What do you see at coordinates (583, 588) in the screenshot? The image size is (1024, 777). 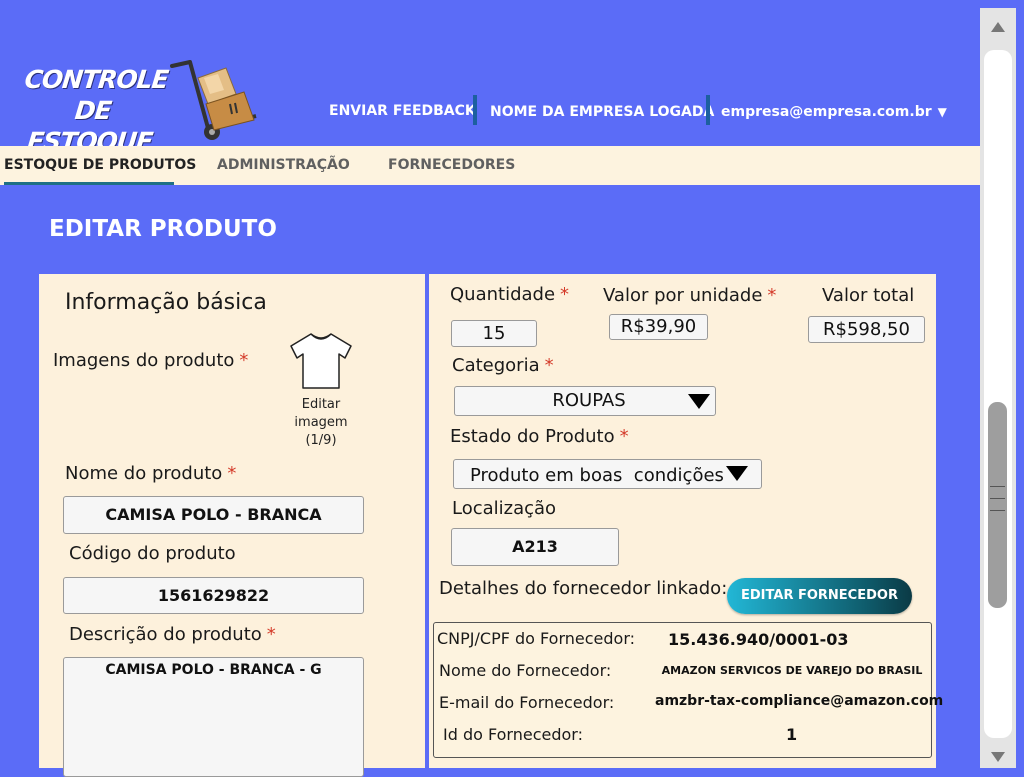 I see `supplier-details-label: Detalhes do fornecedor linkado:` at bounding box center [583, 588].